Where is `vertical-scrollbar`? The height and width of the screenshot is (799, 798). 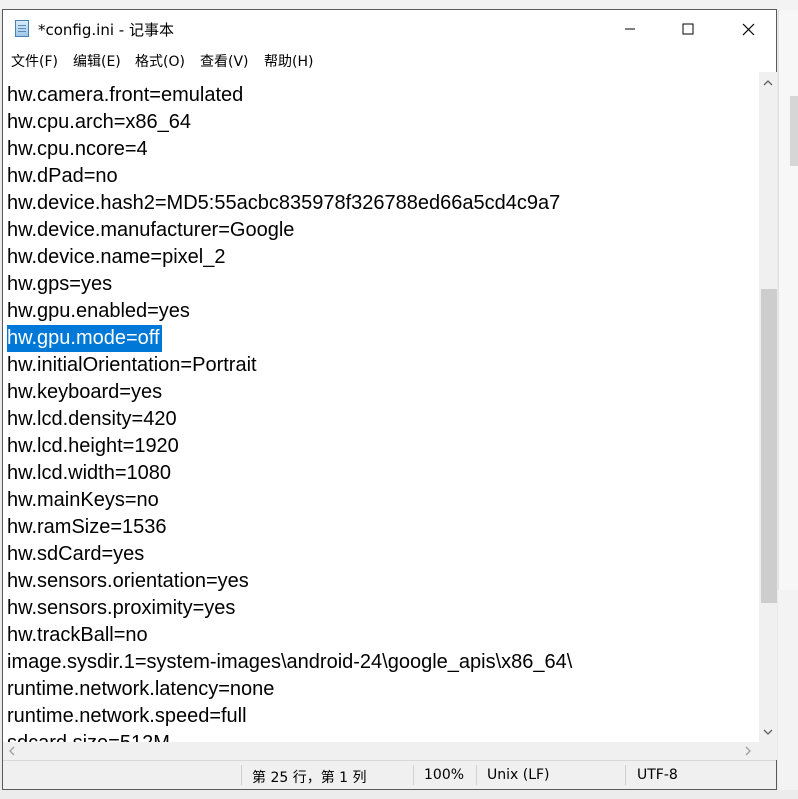
vertical-scrollbar is located at coordinates (768, 407).